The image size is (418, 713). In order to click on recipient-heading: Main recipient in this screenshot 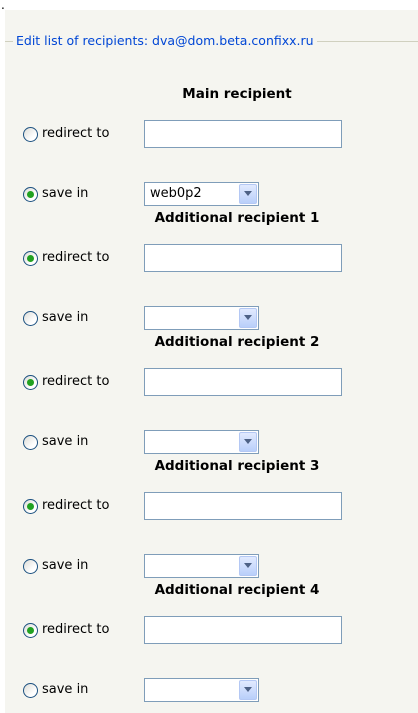, I will do `click(237, 94)`.